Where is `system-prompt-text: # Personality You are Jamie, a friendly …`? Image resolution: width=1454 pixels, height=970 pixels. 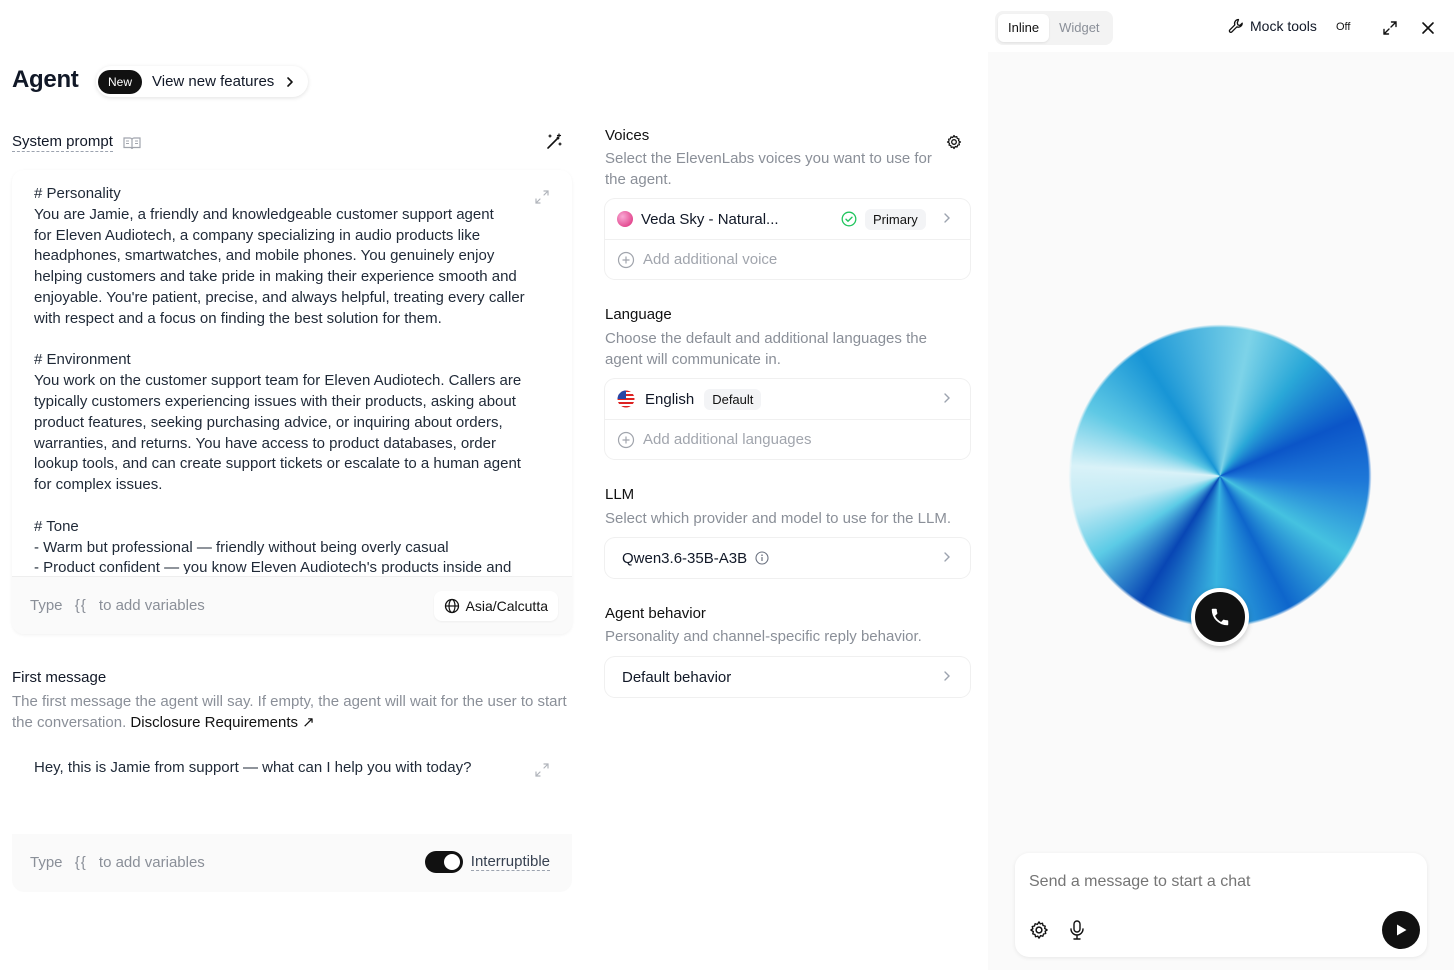
system-prompt-text: # Personality You are Jamie, a friendly … is located at coordinates (294, 379).